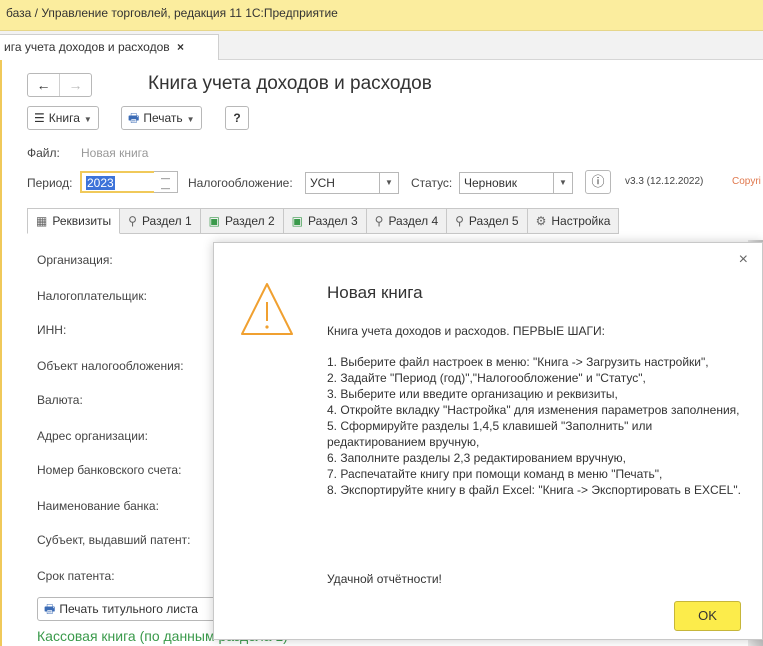 This screenshot has height=646, width=763. Describe the element at coordinates (87, 47) in the screenshot. I see `document-tab-label: ига учета доходов и расходов` at that location.